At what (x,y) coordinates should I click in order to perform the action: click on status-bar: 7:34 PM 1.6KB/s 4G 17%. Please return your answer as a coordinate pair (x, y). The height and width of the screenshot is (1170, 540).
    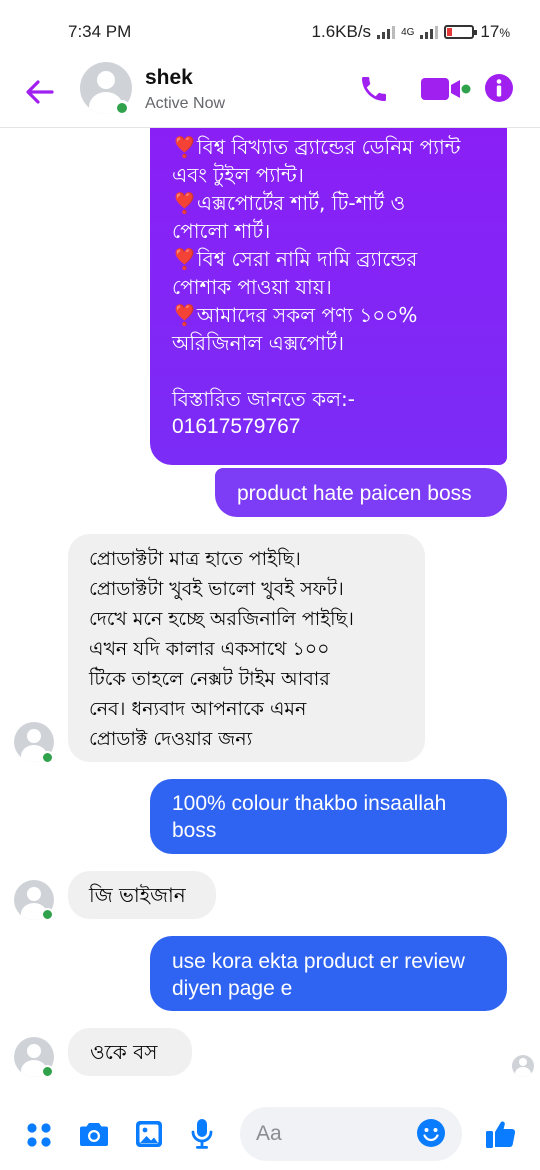
    Looking at the image, I should click on (270, 31).